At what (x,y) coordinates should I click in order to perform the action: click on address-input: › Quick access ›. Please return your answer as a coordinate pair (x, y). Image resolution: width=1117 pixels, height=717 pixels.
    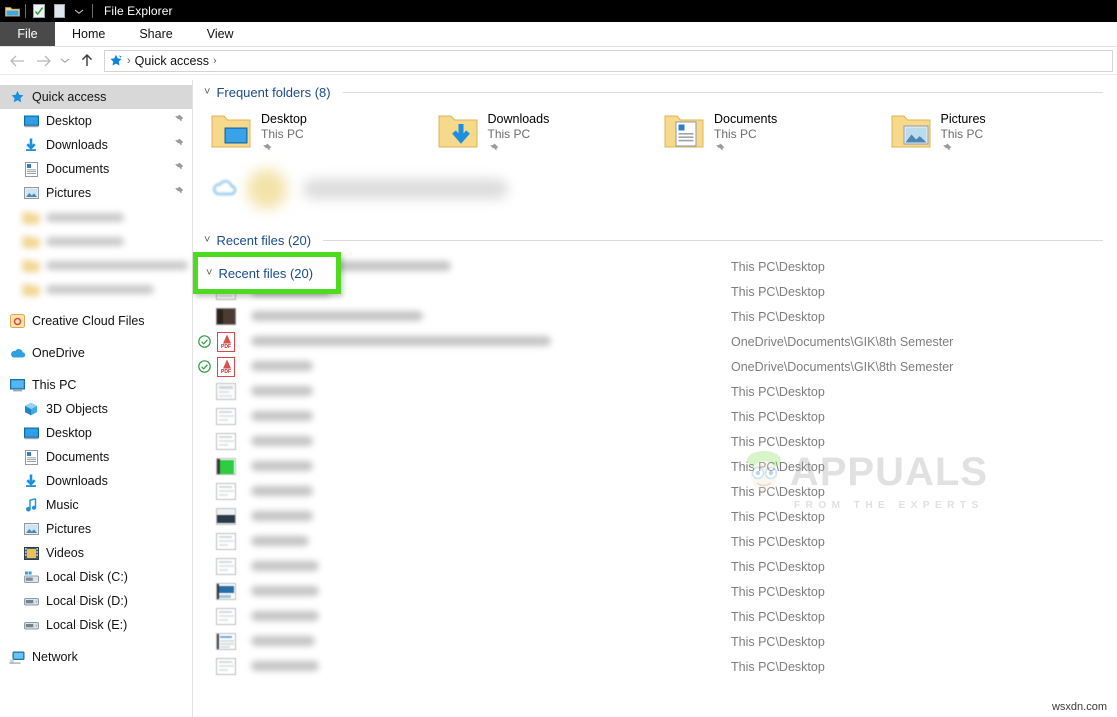
    Looking at the image, I should click on (608, 60).